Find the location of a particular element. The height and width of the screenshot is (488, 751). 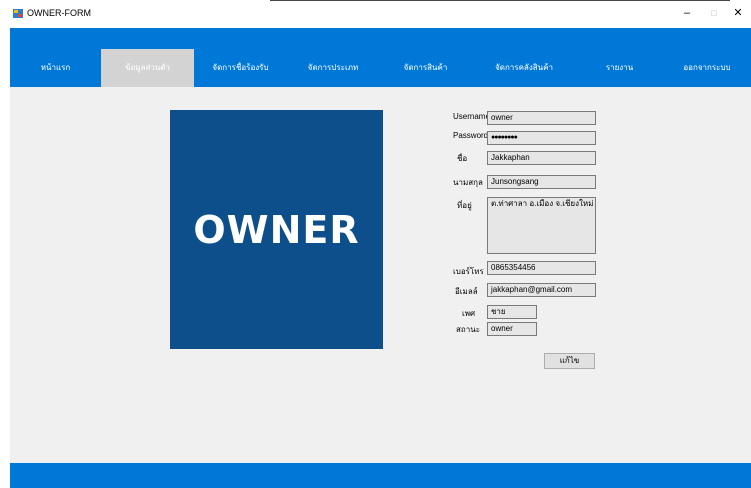

password-label: Password is located at coordinates (471, 135).